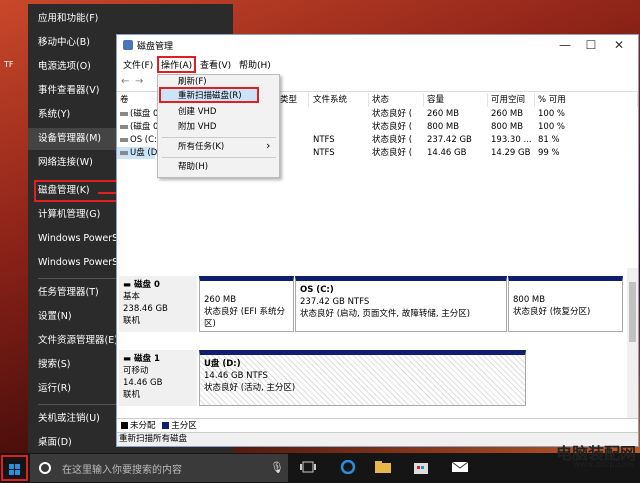 The image size is (640, 483). I want to click on col-type: 类型, so click(293, 100).